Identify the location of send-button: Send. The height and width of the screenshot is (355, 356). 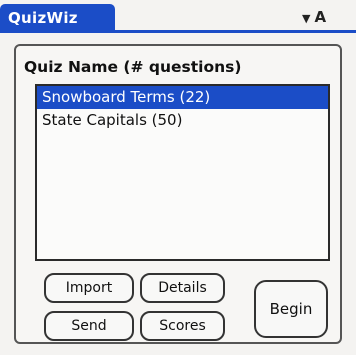
(89, 326).